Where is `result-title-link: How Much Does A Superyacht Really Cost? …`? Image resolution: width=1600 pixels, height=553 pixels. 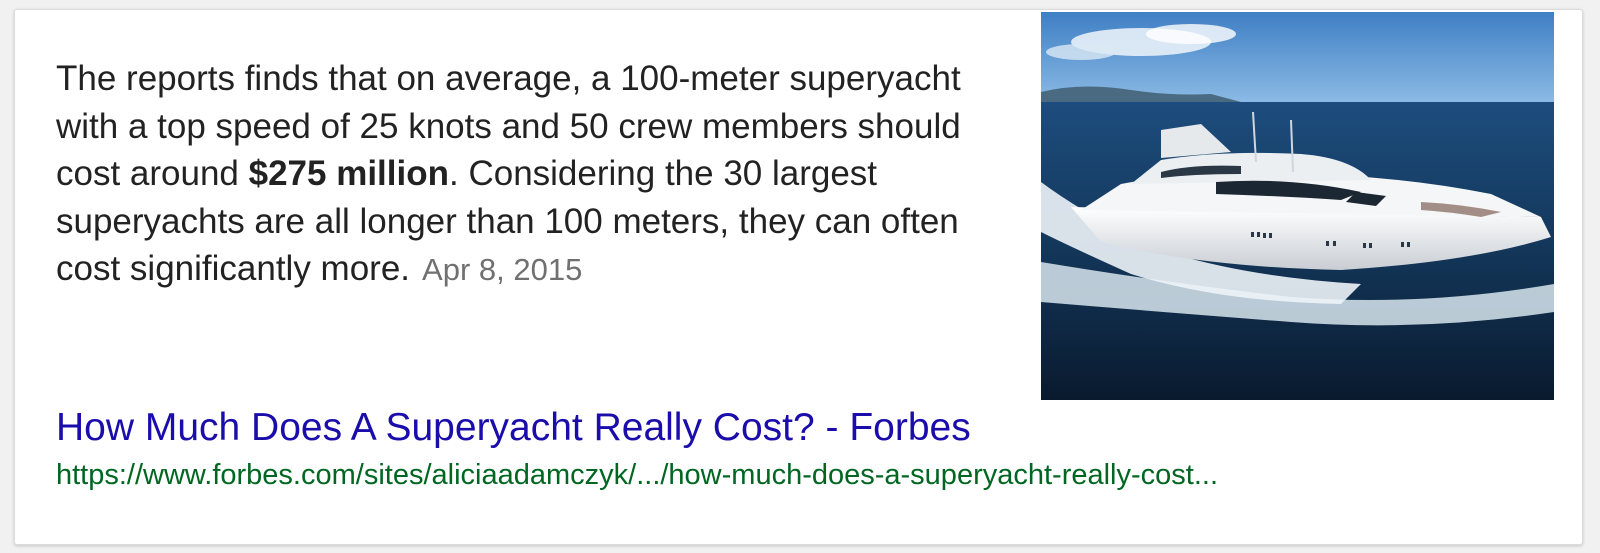
result-title-link: How Much Does A Superyacht Really Cost? … is located at coordinates (513, 428).